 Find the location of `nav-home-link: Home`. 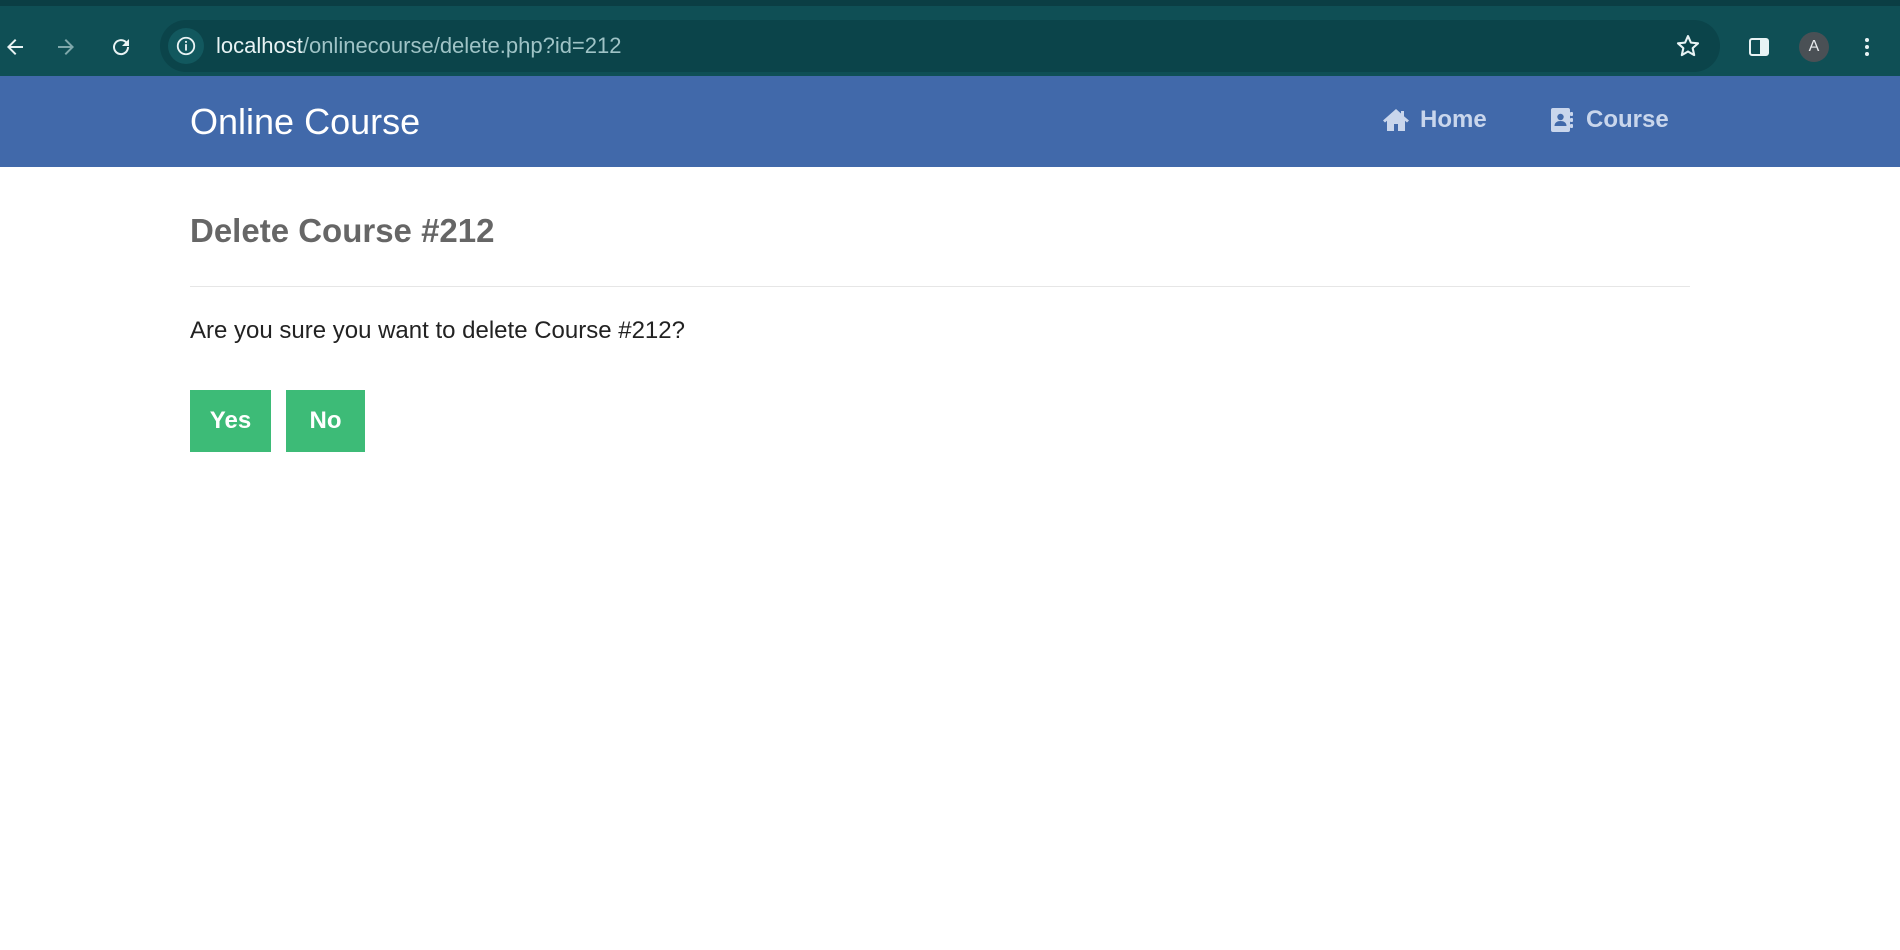

nav-home-link: Home is located at coordinates (1434, 120).